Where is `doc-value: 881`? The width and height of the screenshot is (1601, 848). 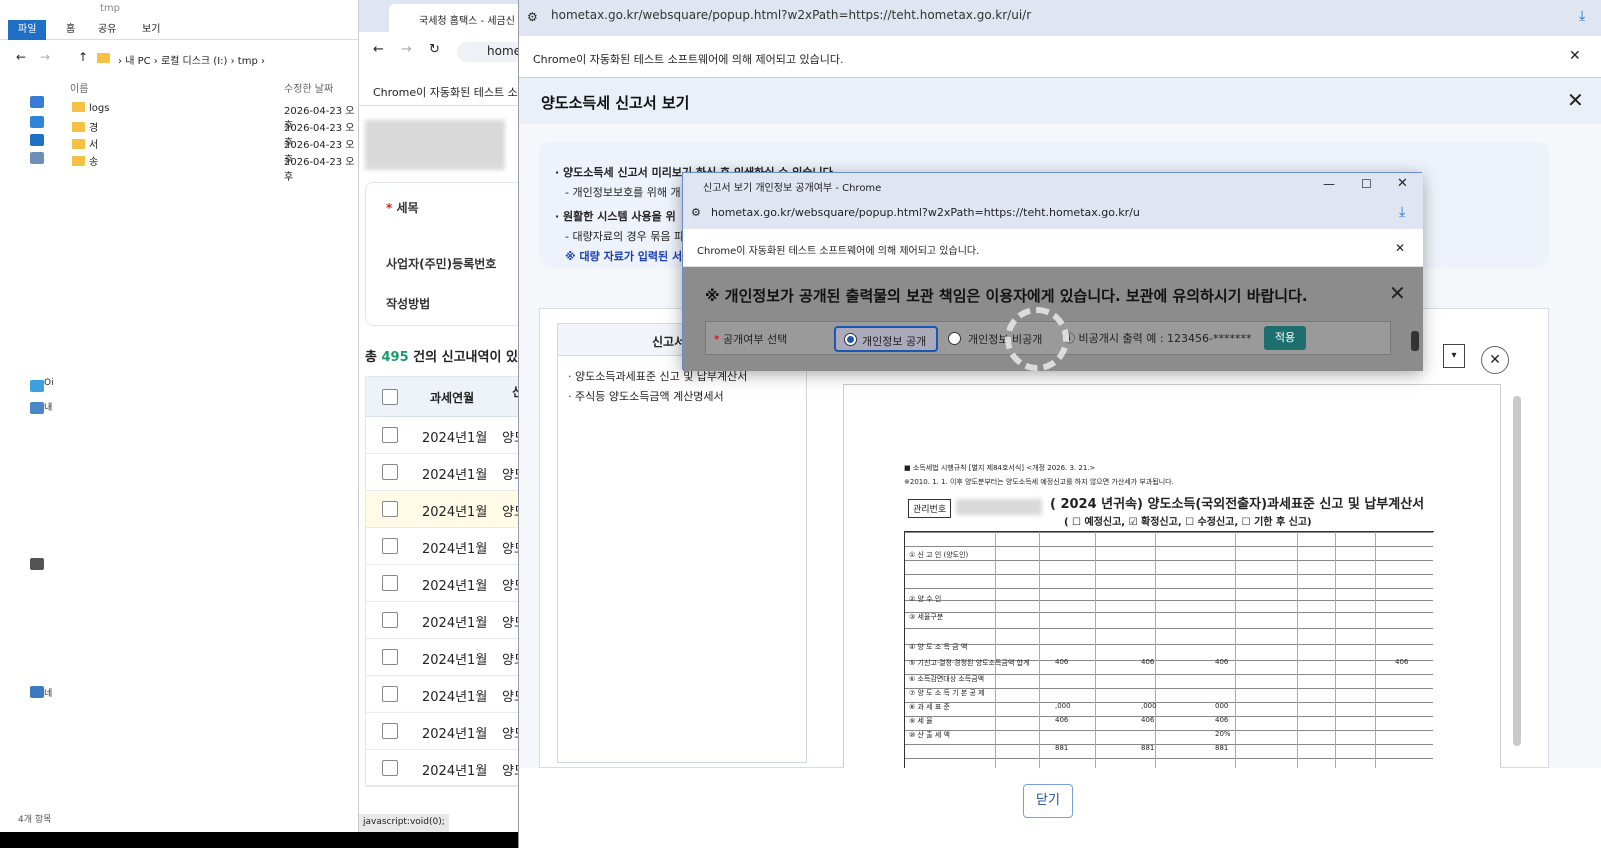
doc-value: 881 is located at coordinates (1148, 748).